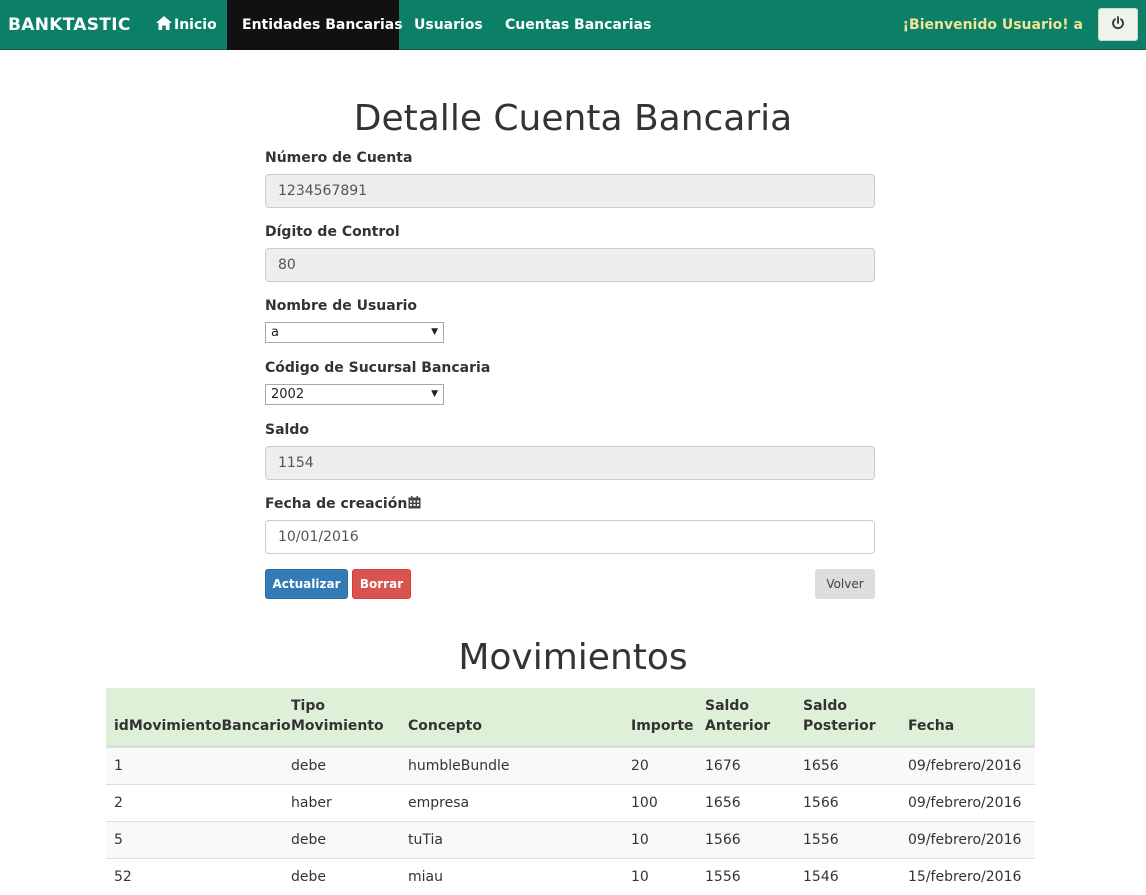  What do you see at coordinates (723, 877) in the screenshot?
I see `cell-saldo-anterior: 1556` at bounding box center [723, 877].